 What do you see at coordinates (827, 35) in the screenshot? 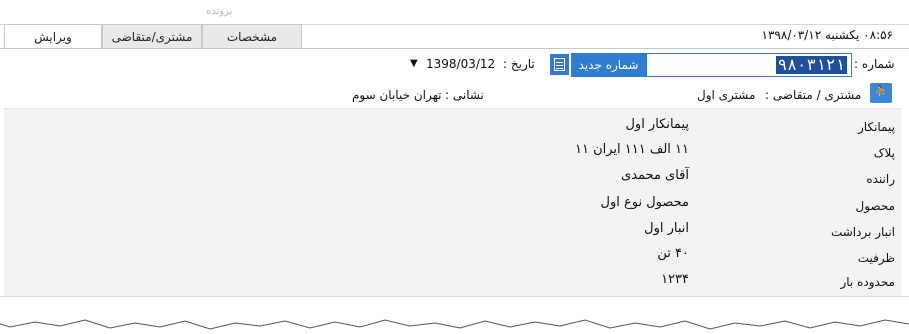
I see `datetime-display: ۰۸:۵۶ یکشنبه ۱۳۹۸/۰۳/۱۲` at bounding box center [827, 35].